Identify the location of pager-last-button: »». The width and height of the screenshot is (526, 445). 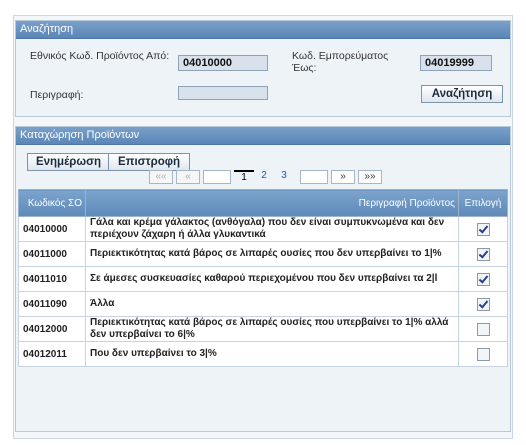
(370, 177).